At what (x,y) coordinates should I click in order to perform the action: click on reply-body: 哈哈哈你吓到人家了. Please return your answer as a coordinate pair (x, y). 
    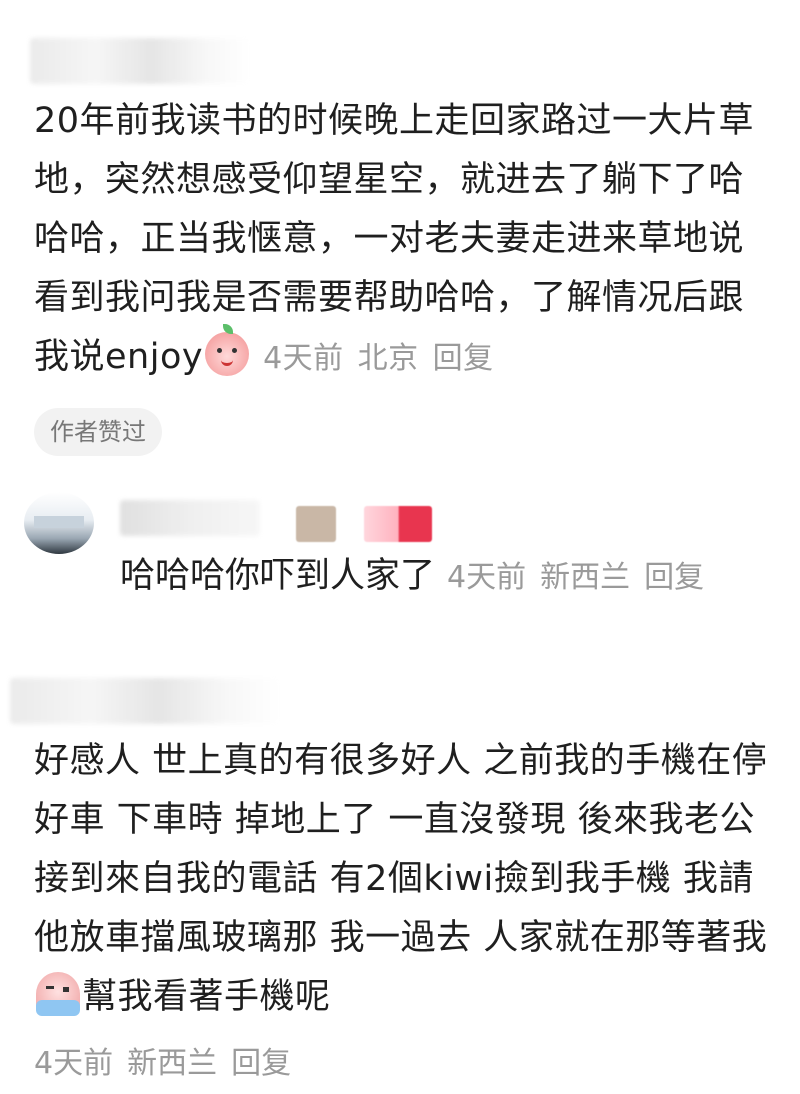
    Looking at the image, I should click on (278, 576).